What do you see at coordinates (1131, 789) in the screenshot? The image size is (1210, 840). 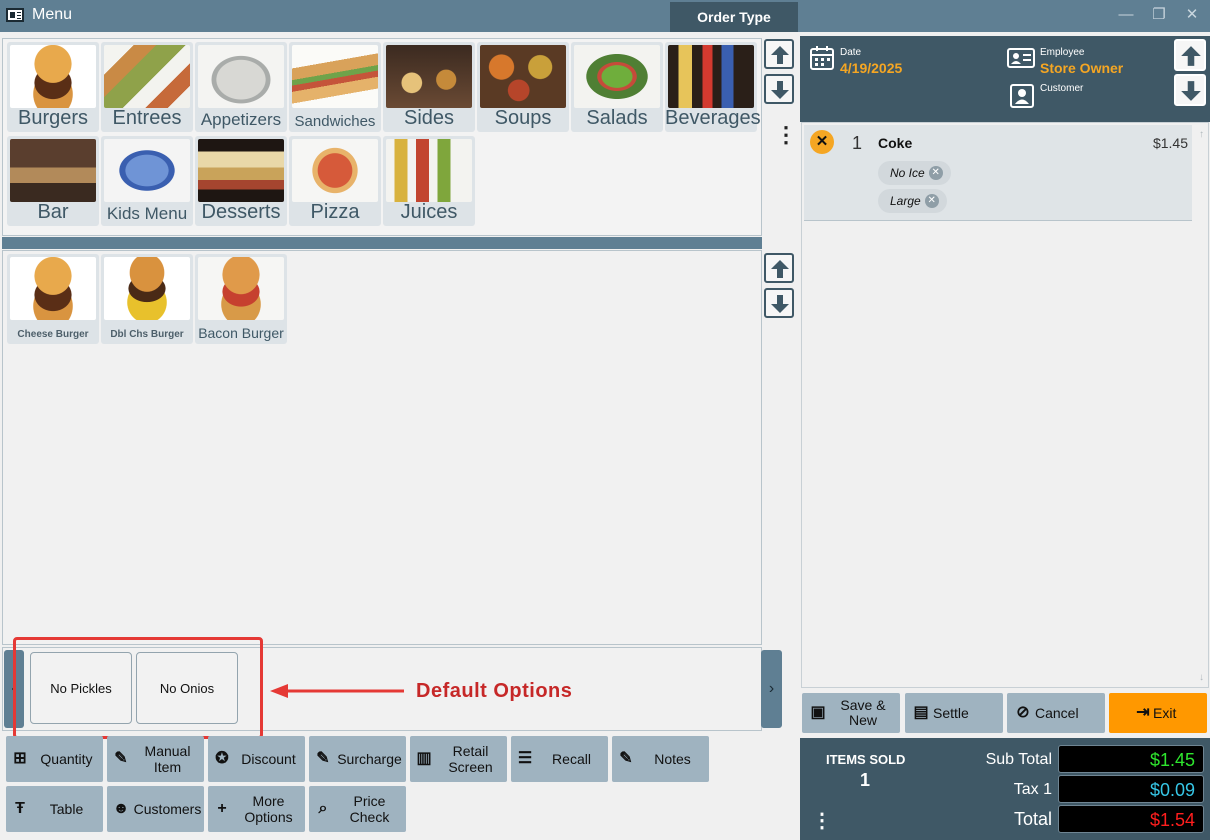 I see `tax-value: $0.09` at bounding box center [1131, 789].